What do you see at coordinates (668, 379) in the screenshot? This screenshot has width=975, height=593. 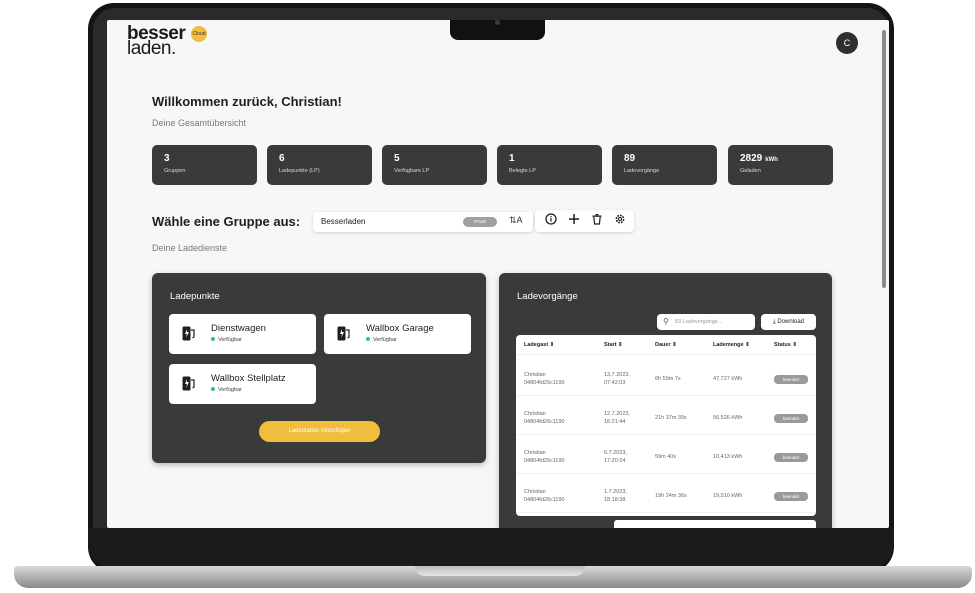 I see `duration-cell: 6h 59m 7s` at bounding box center [668, 379].